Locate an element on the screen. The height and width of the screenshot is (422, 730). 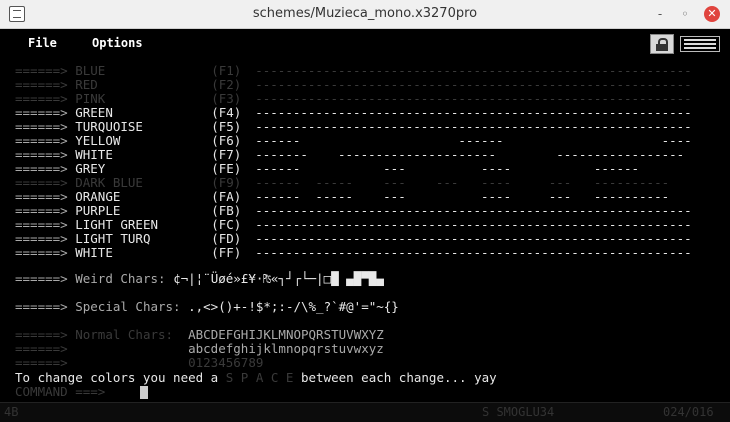
normal-chars-line3: 0123456789 is located at coordinates (226, 362).